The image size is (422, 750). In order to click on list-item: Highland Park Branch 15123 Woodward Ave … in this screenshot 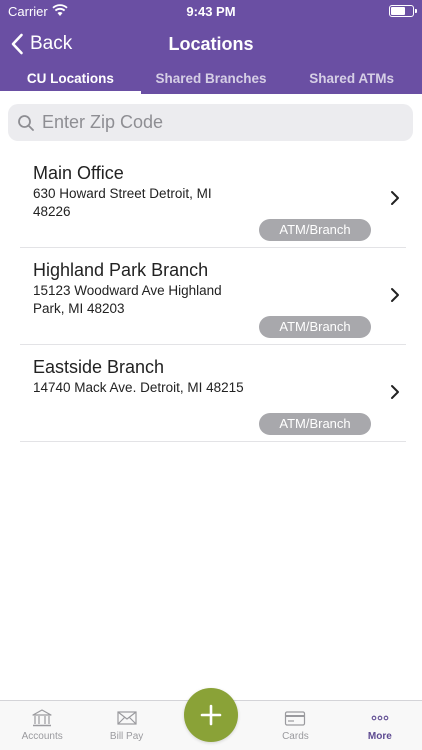, I will do `click(213, 296)`.